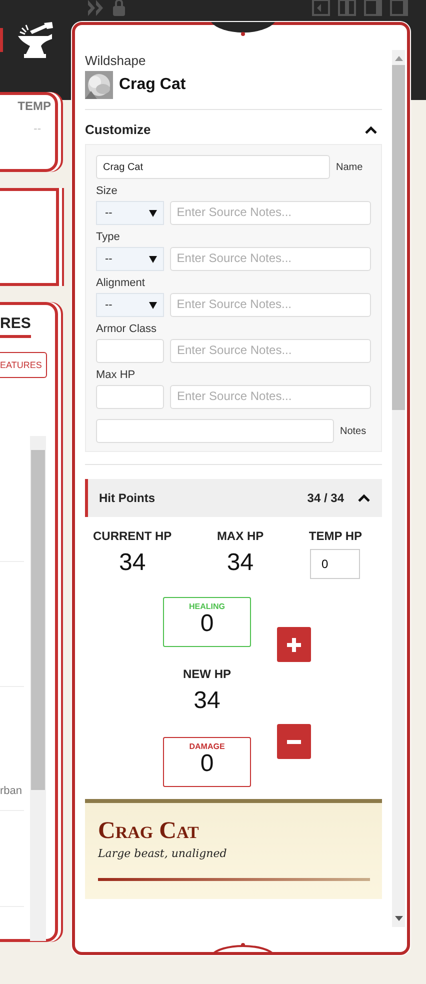 This screenshot has width=426, height=984. What do you see at coordinates (325, 498) in the screenshot?
I see `hp-summary: 34 / 34` at bounding box center [325, 498].